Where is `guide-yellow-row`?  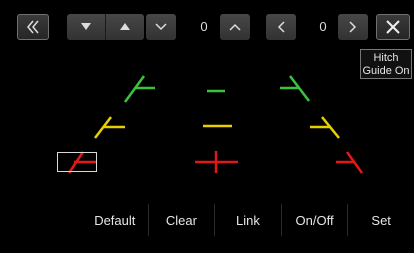
guide-yellow-row is located at coordinates (217, 127).